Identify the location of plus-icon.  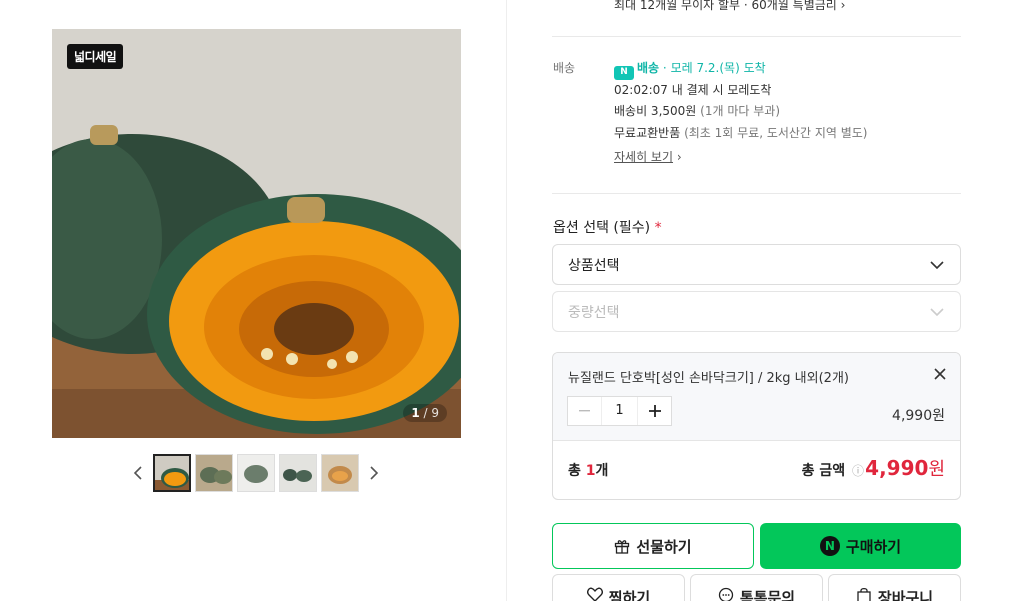
(654, 411).